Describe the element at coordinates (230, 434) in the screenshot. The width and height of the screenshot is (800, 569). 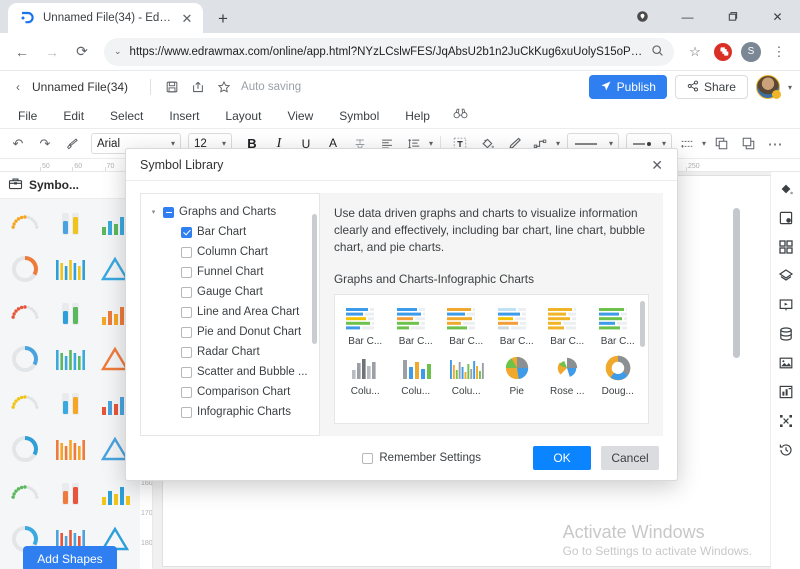
I see `tree-group-business: ▸Business` at that location.